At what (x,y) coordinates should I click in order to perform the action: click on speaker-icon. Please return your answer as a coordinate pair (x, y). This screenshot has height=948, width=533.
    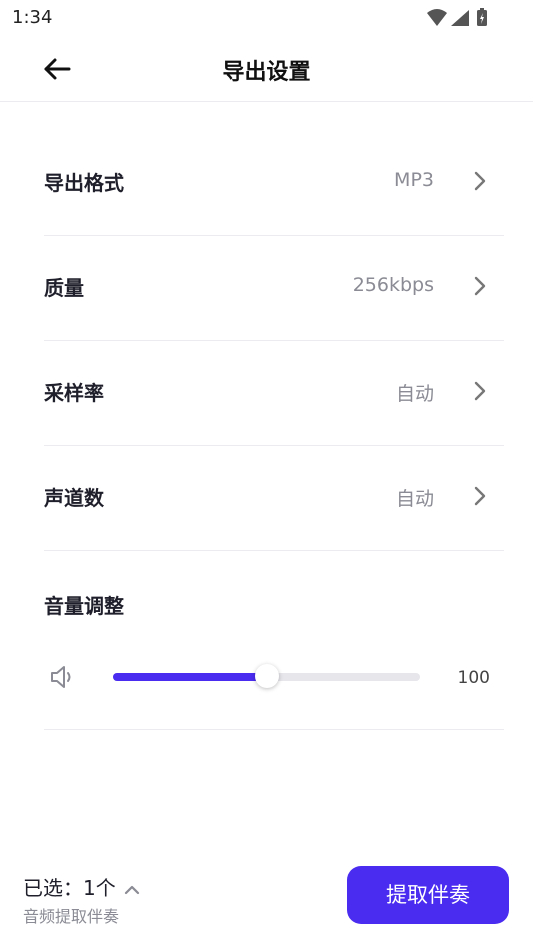
    Looking at the image, I should click on (63, 677).